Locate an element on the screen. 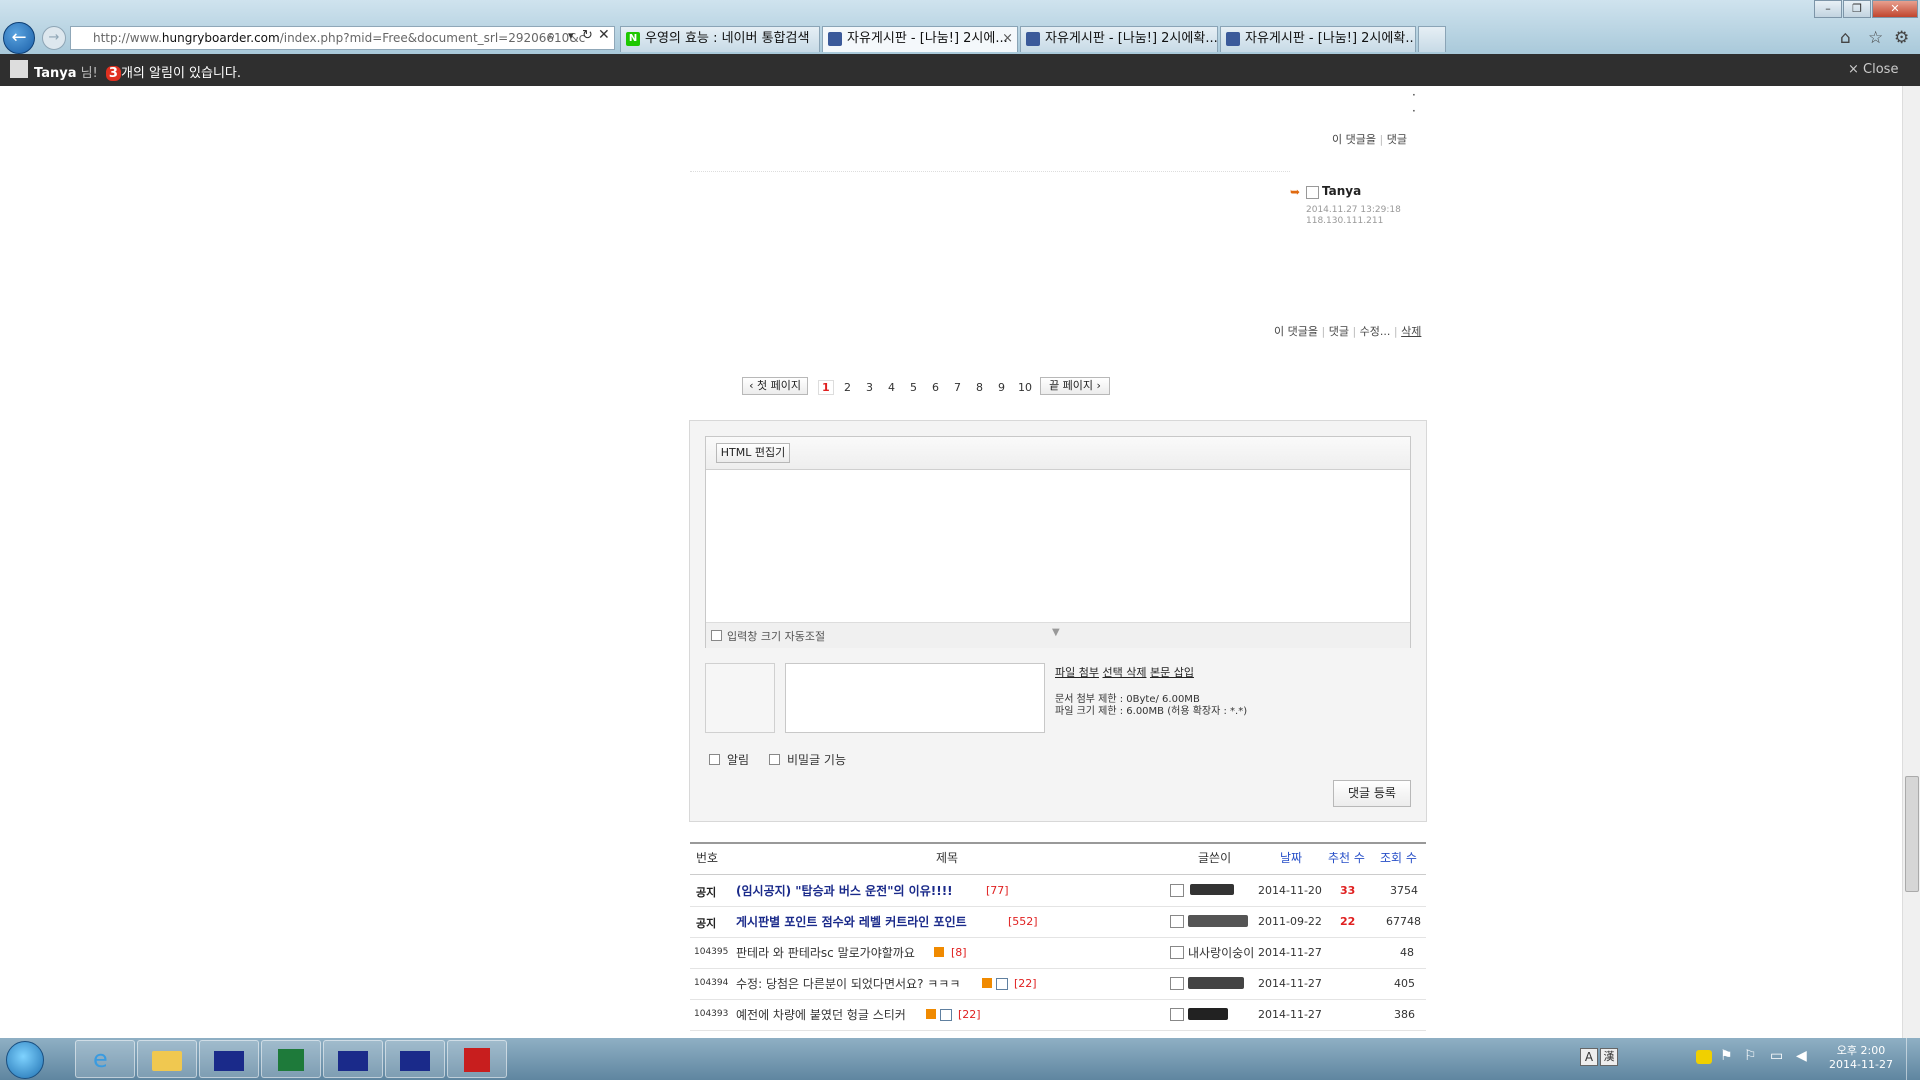 The height and width of the screenshot is (1080, 1920). comment-author: Tanya is located at coordinates (1341, 191).